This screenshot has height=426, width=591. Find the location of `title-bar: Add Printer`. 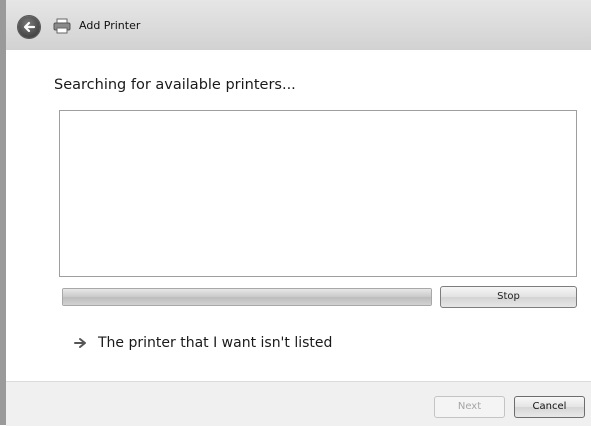

title-bar: Add Printer is located at coordinates (298, 25).